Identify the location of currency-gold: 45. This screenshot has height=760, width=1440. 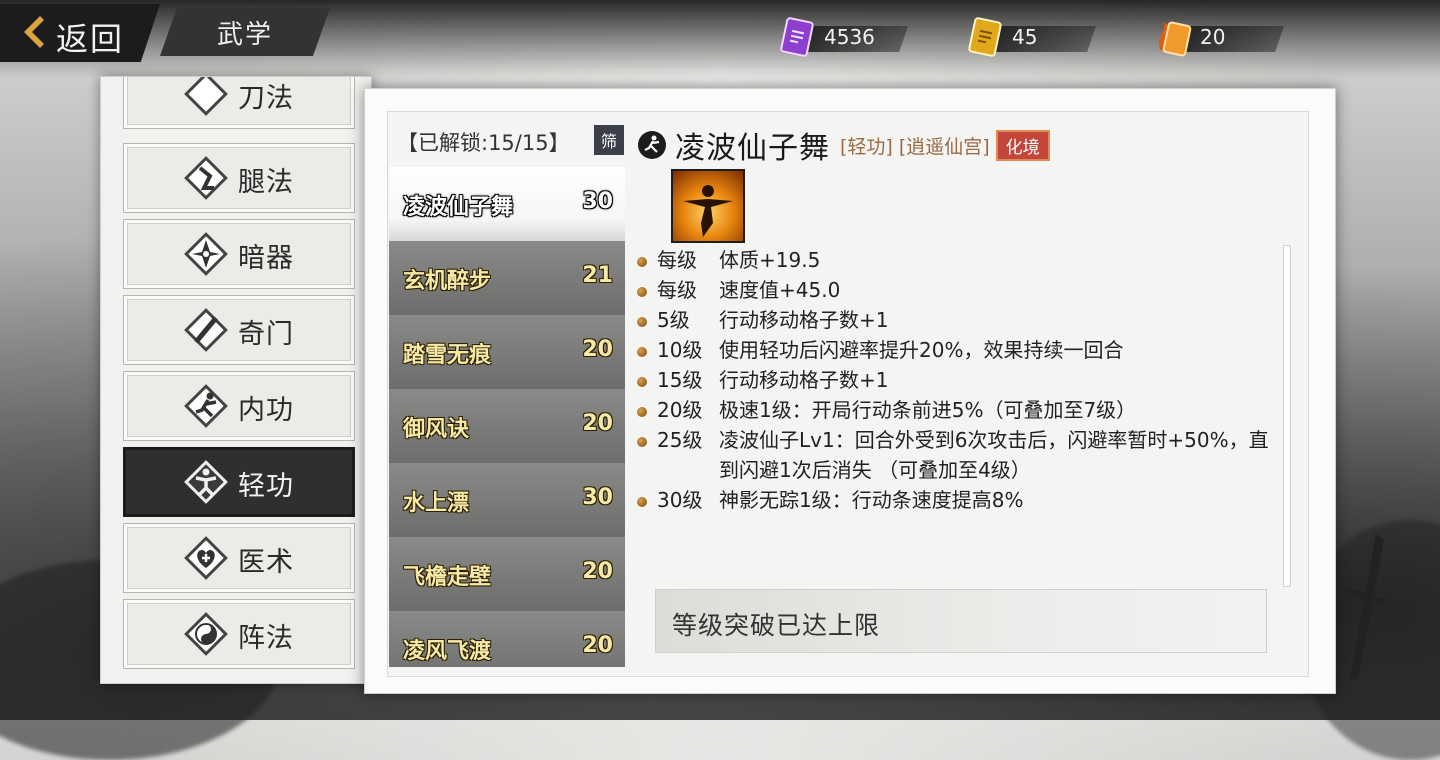
(1031, 37).